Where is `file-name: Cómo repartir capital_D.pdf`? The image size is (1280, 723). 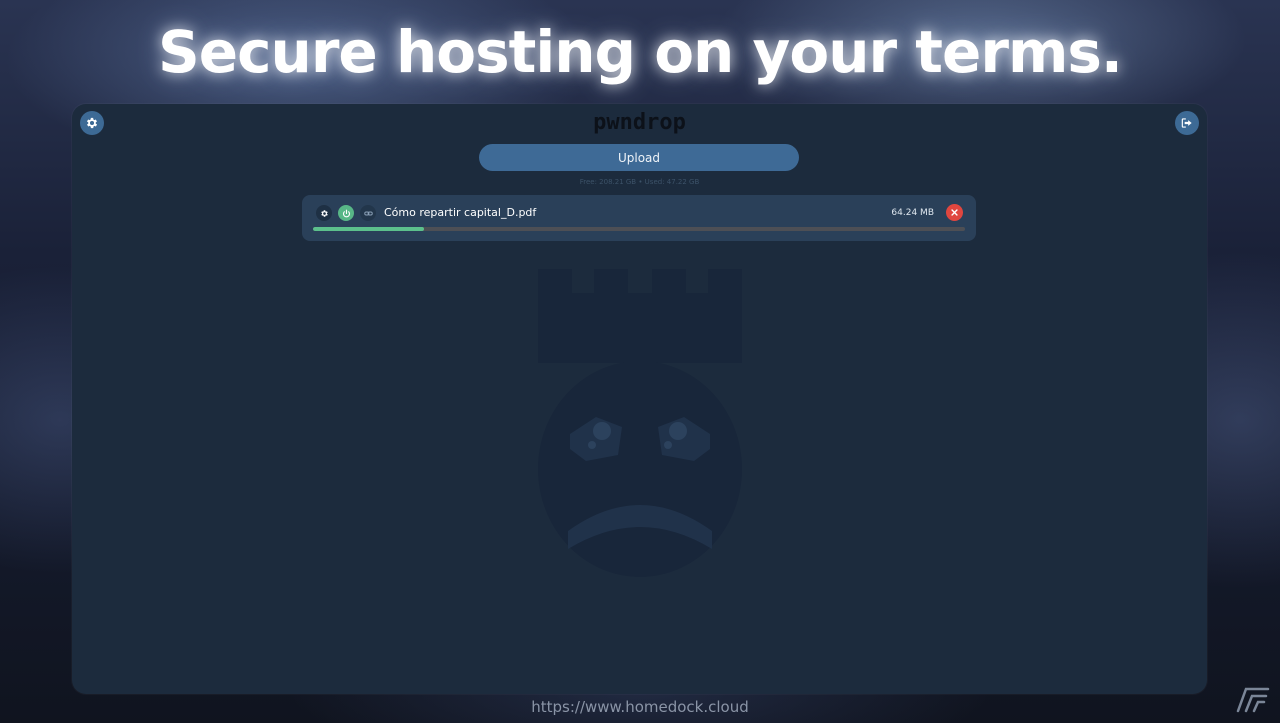
file-name: Cómo repartir capital_D.pdf is located at coordinates (460, 213).